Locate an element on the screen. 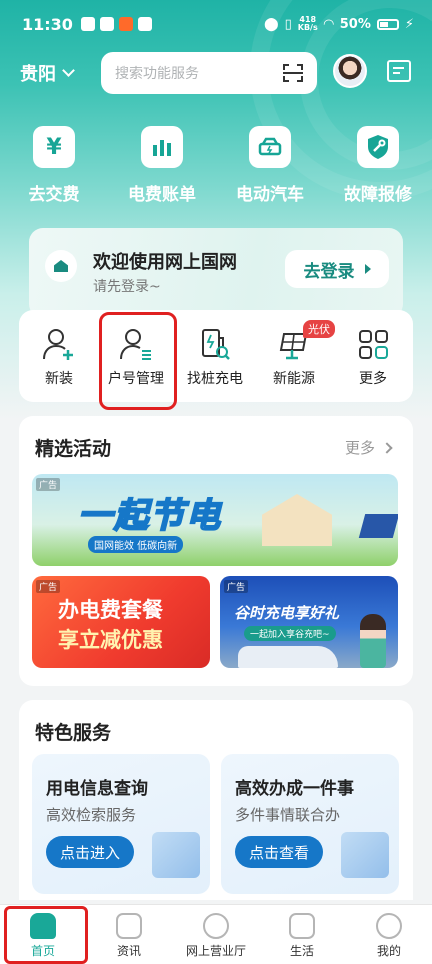  repair-shield-icon is located at coordinates (378, 147).